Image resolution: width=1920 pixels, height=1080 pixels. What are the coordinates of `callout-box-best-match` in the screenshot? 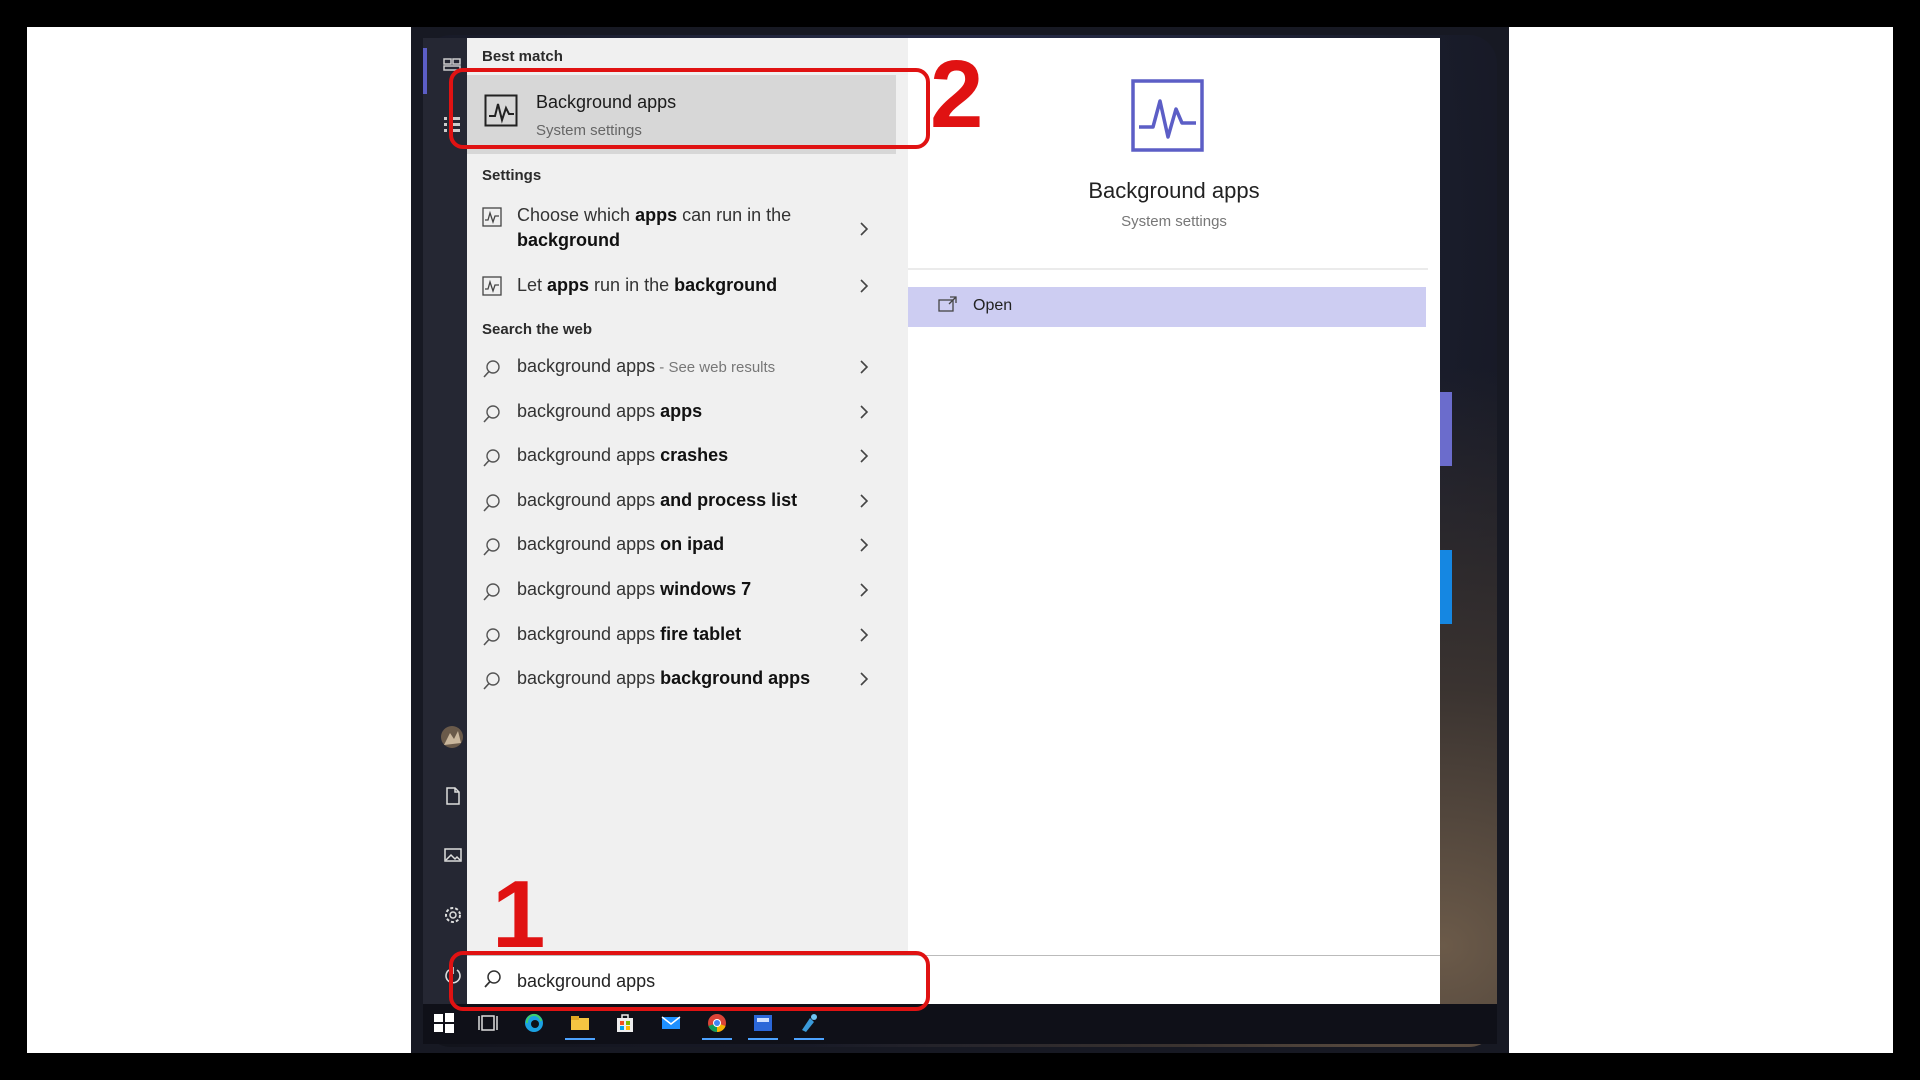 It's located at (689, 108).